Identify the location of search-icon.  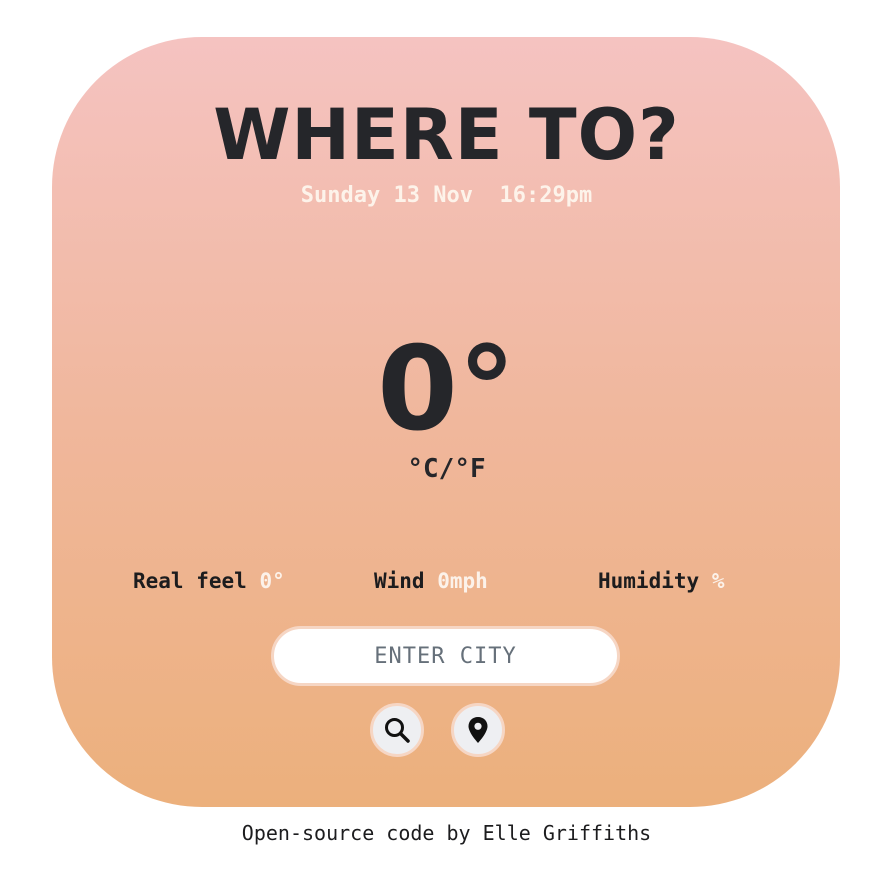
(397, 730).